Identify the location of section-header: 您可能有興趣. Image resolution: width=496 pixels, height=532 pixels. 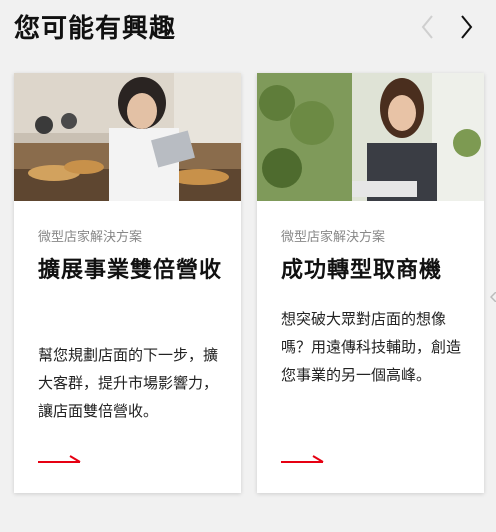
(249, 26).